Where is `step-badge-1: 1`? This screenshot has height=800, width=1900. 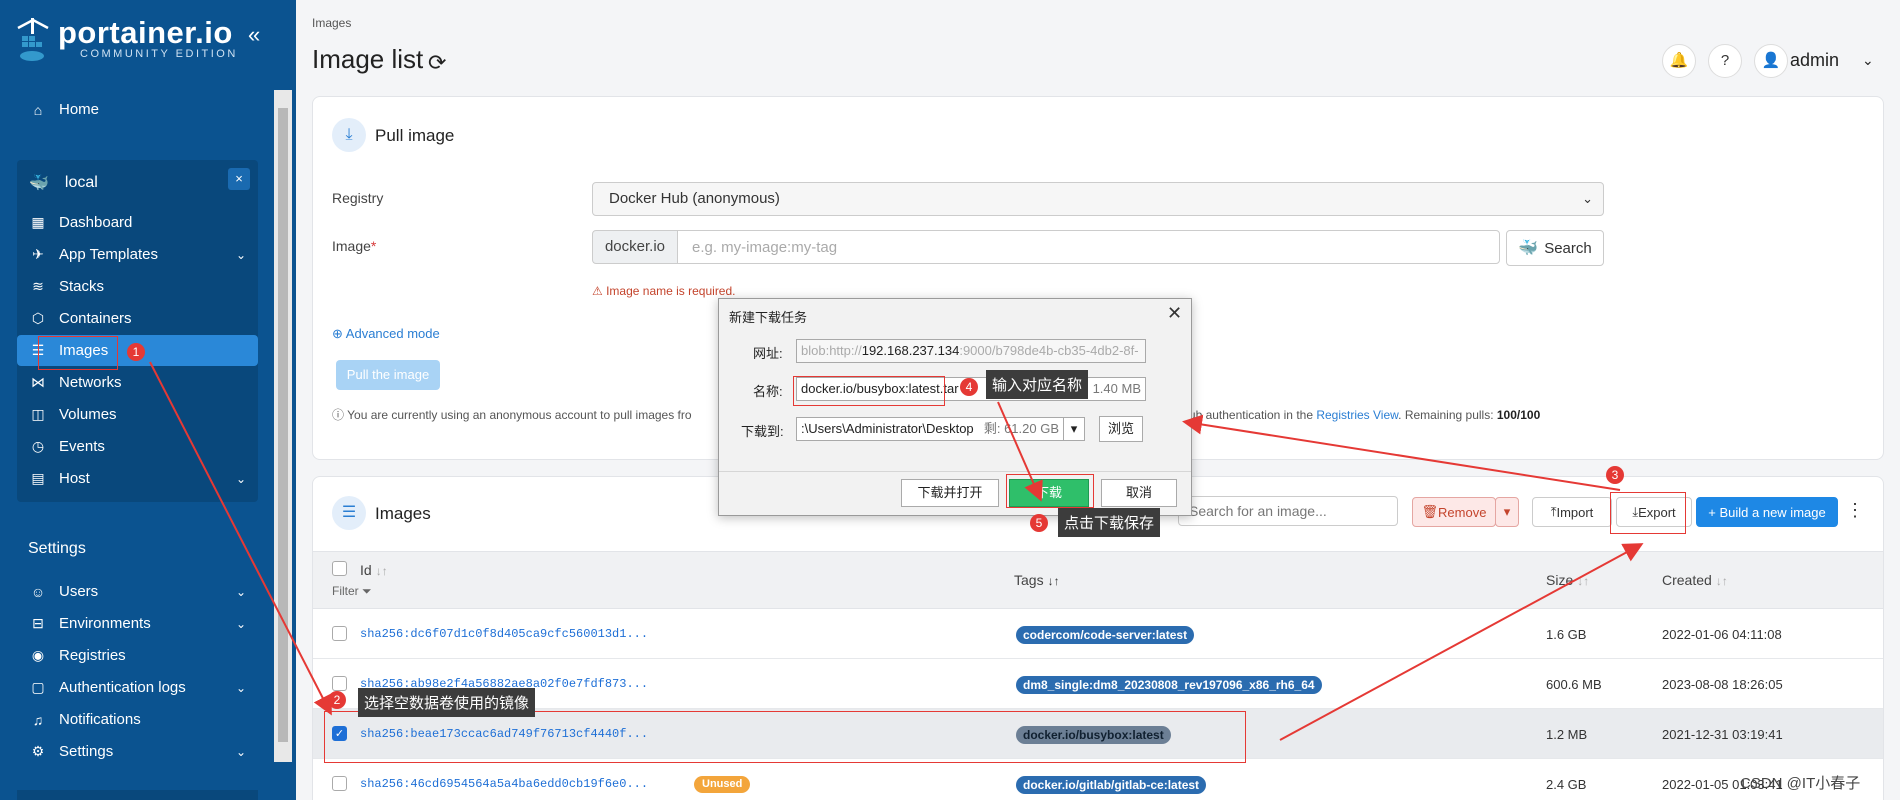
step-badge-1: 1 is located at coordinates (136, 352).